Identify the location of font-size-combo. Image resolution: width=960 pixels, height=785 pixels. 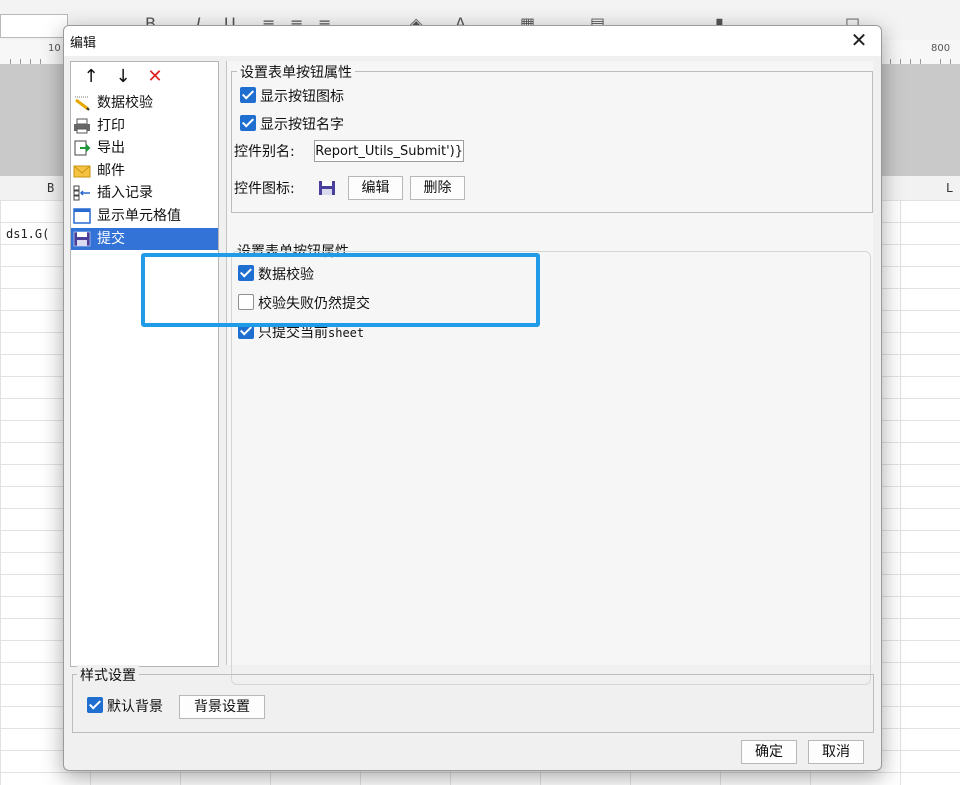
(34, 26).